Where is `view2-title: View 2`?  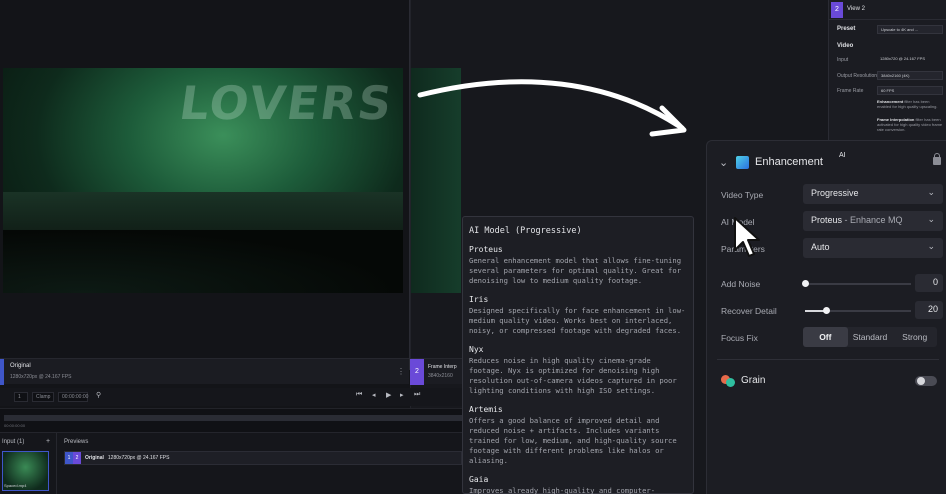
view2-title: View 2 is located at coordinates (856, 9).